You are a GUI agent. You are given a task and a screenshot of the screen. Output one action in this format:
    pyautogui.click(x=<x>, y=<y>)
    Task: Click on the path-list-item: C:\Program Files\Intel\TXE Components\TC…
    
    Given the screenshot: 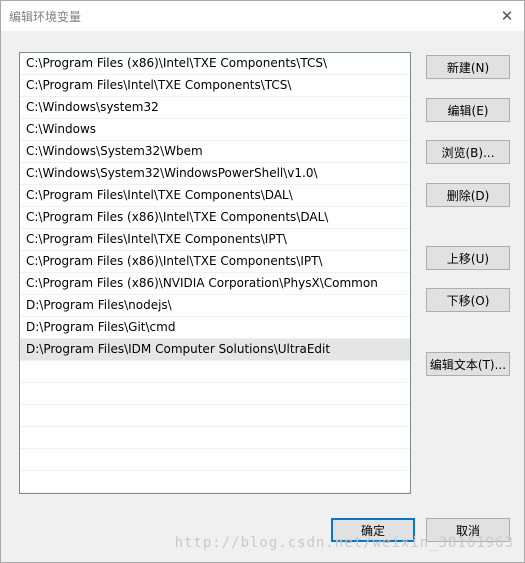 What is the action you would take?
    pyautogui.click(x=215, y=86)
    